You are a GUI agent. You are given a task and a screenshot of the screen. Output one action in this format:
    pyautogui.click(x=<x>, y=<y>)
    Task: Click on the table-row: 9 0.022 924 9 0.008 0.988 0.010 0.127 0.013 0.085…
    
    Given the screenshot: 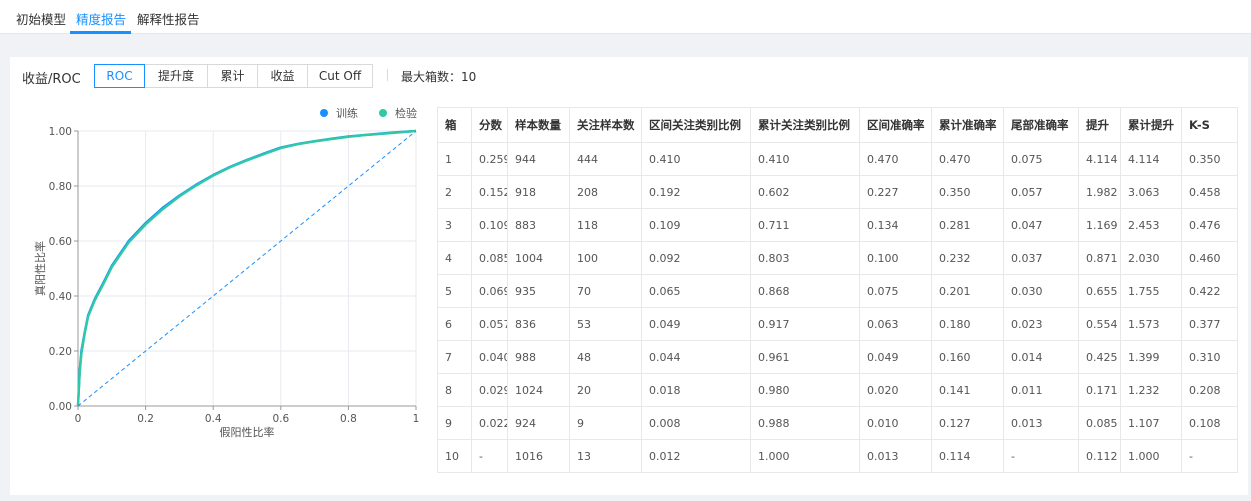 What is the action you would take?
    pyautogui.click(x=837, y=423)
    